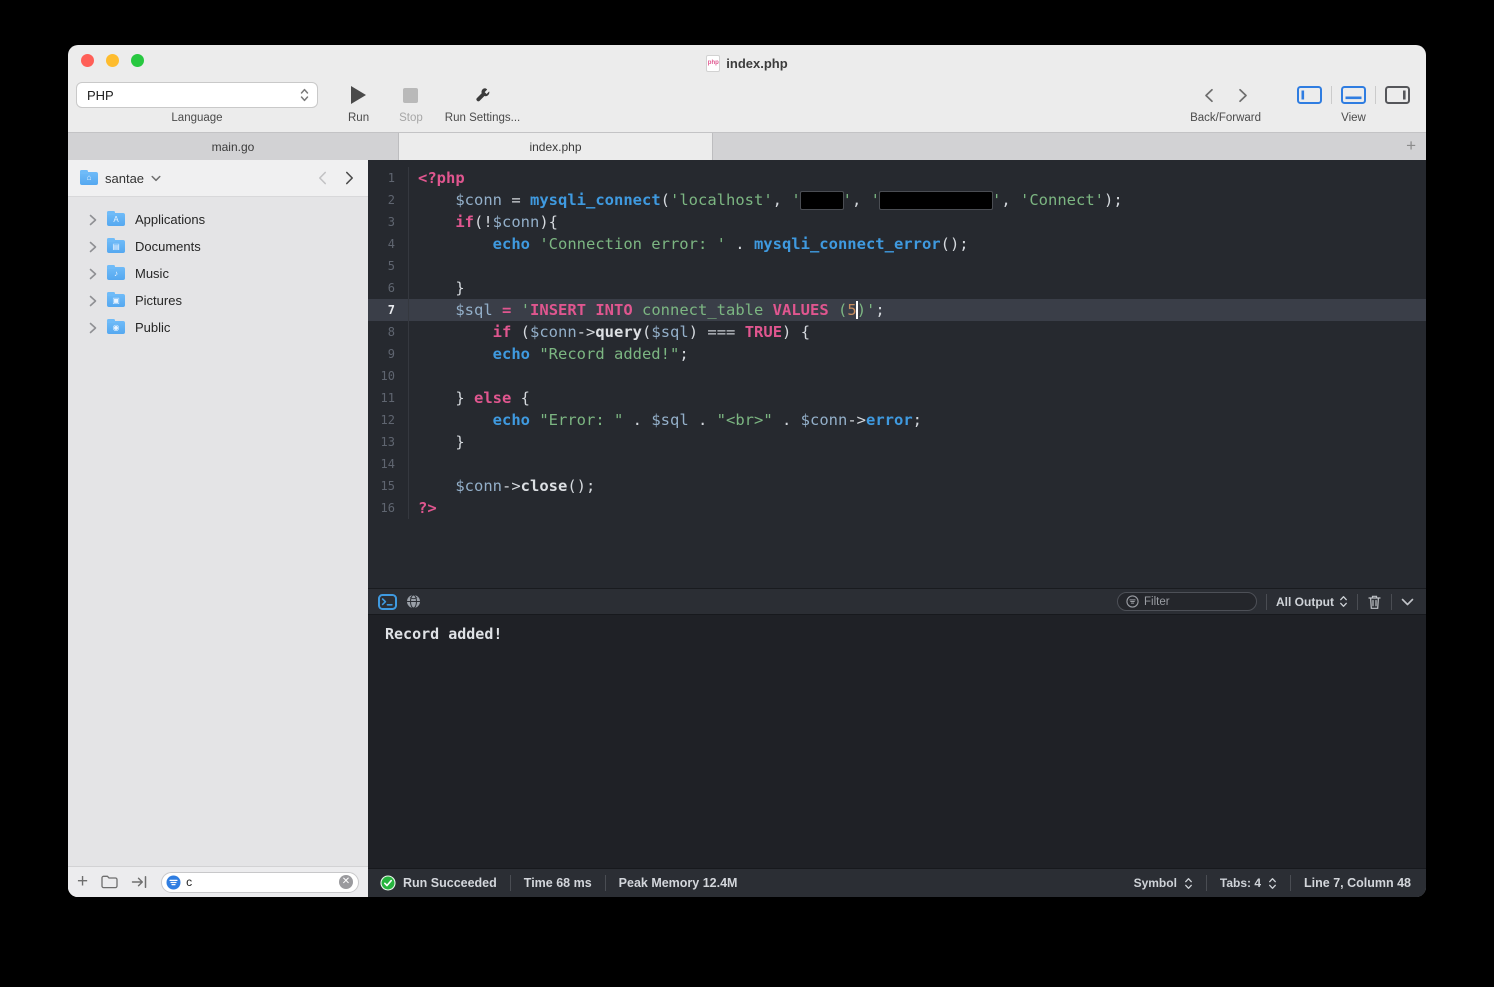 This screenshot has width=1494, height=987. Describe the element at coordinates (322, 178) in the screenshot. I see `sidebar-back-icon` at that location.